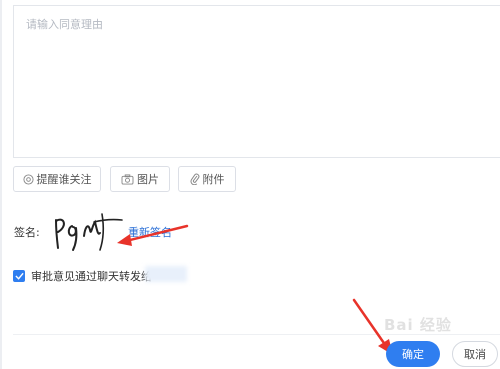 The width and height of the screenshot is (500, 369). What do you see at coordinates (150, 232) in the screenshot?
I see `resign-link: 重新签名` at bounding box center [150, 232].